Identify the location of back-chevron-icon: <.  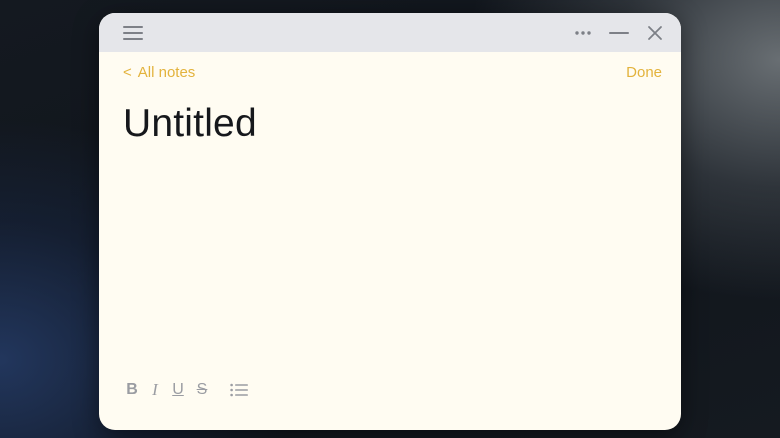
(127, 72).